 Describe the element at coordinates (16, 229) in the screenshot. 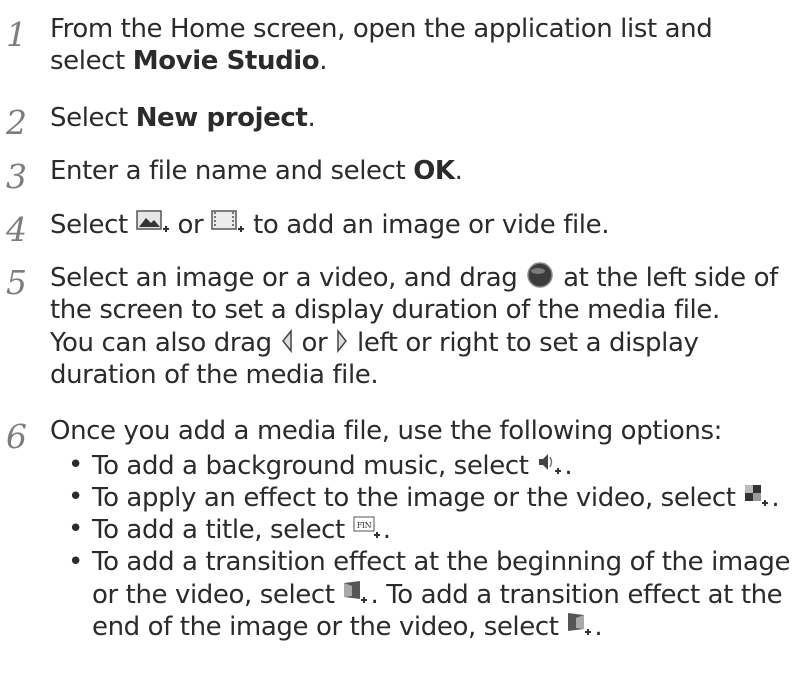

I see `step-number-4: 4` at that location.